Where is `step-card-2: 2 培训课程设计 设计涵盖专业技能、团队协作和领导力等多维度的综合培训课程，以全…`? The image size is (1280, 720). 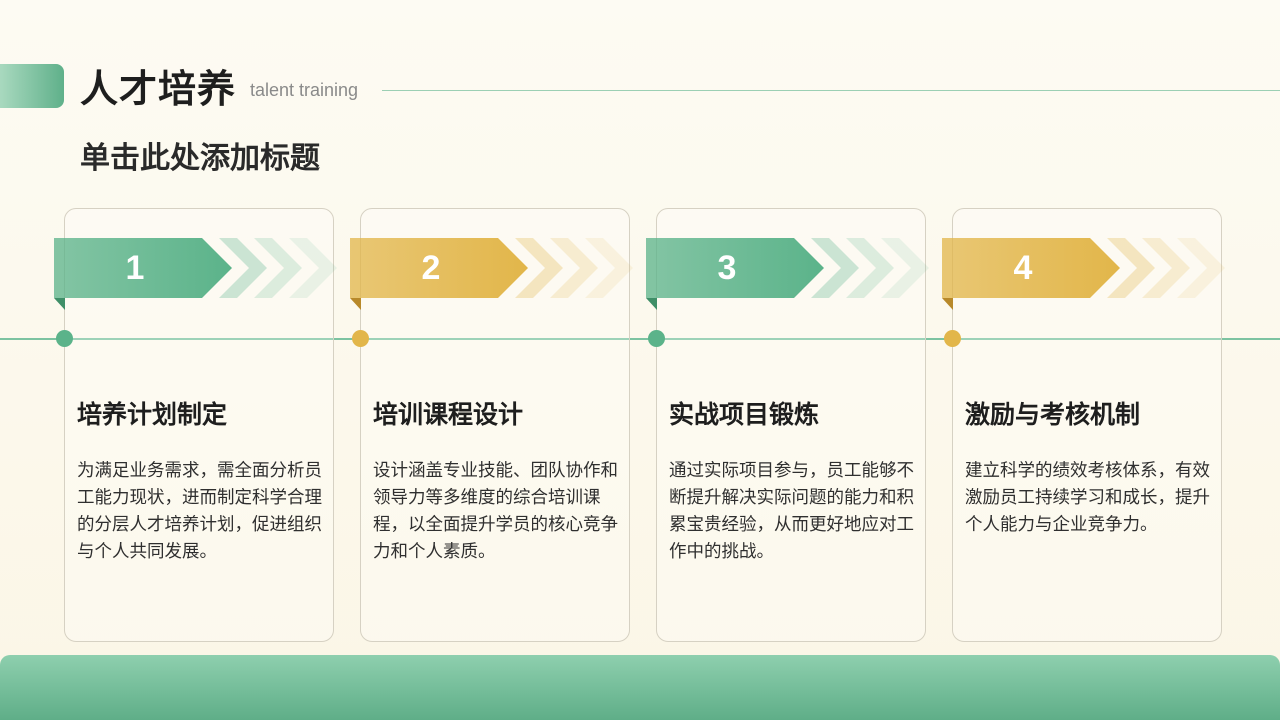 step-card-2: 2 培训课程设计 设计涵盖专业技能、团队协作和领导力等多维度的综合培训课程，以全… is located at coordinates (491, 425).